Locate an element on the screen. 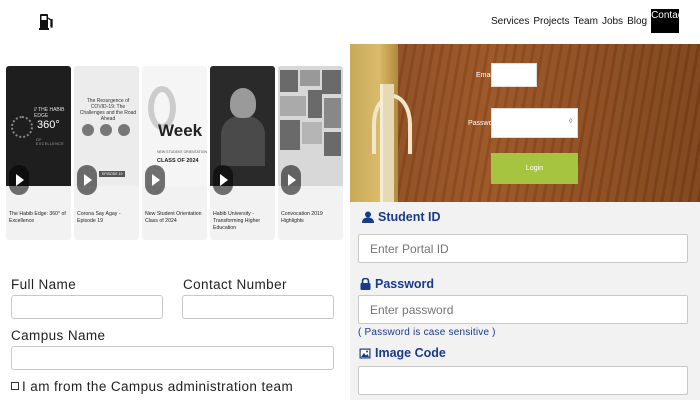  image-code-heading: Image Code is located at coordinates (402, 353).